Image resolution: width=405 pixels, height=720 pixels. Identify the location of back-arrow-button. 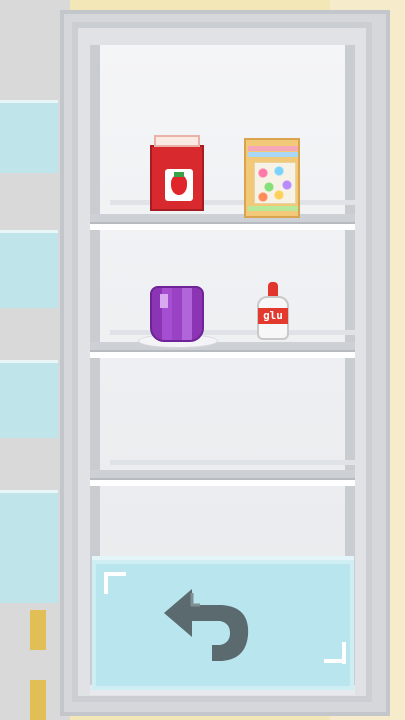
(208, 625).